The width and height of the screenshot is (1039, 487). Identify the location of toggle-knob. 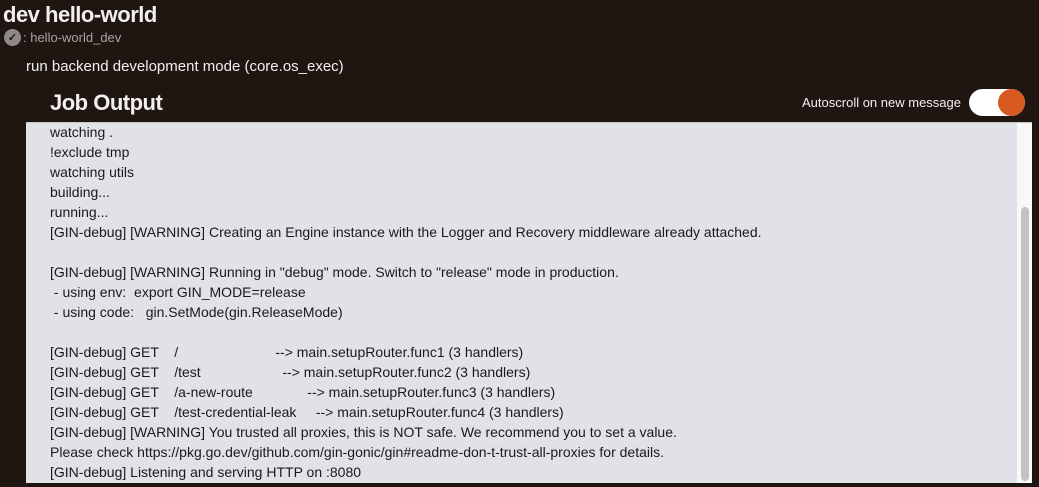
(1011, 102).